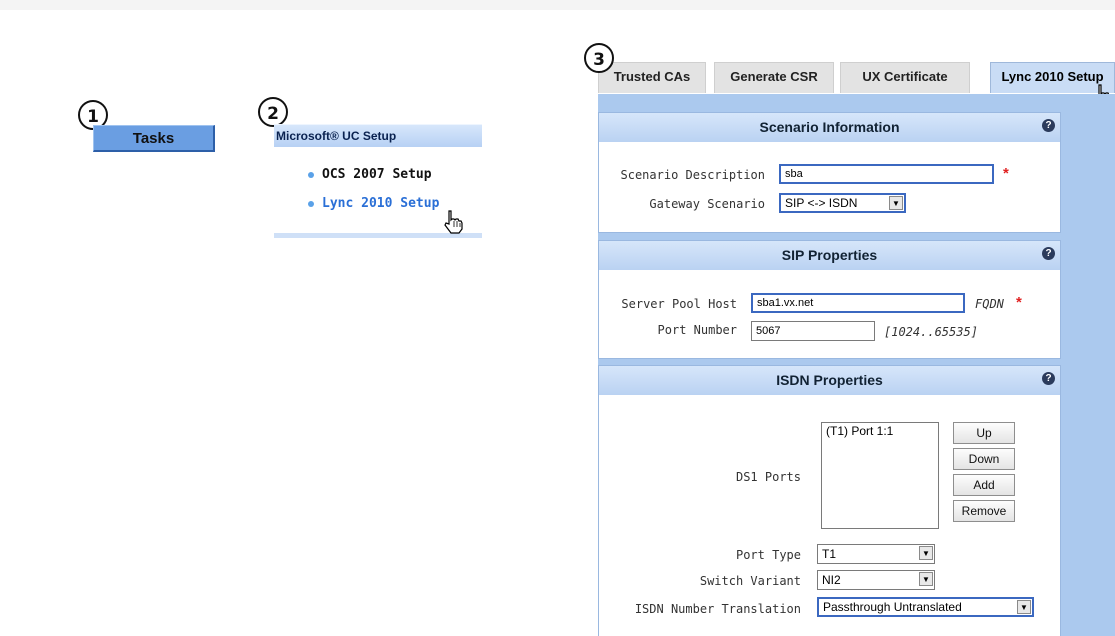 The width and height of the screenshot is (1115, 636). I want to click on hand-pointer-icon, so click(453, 222).